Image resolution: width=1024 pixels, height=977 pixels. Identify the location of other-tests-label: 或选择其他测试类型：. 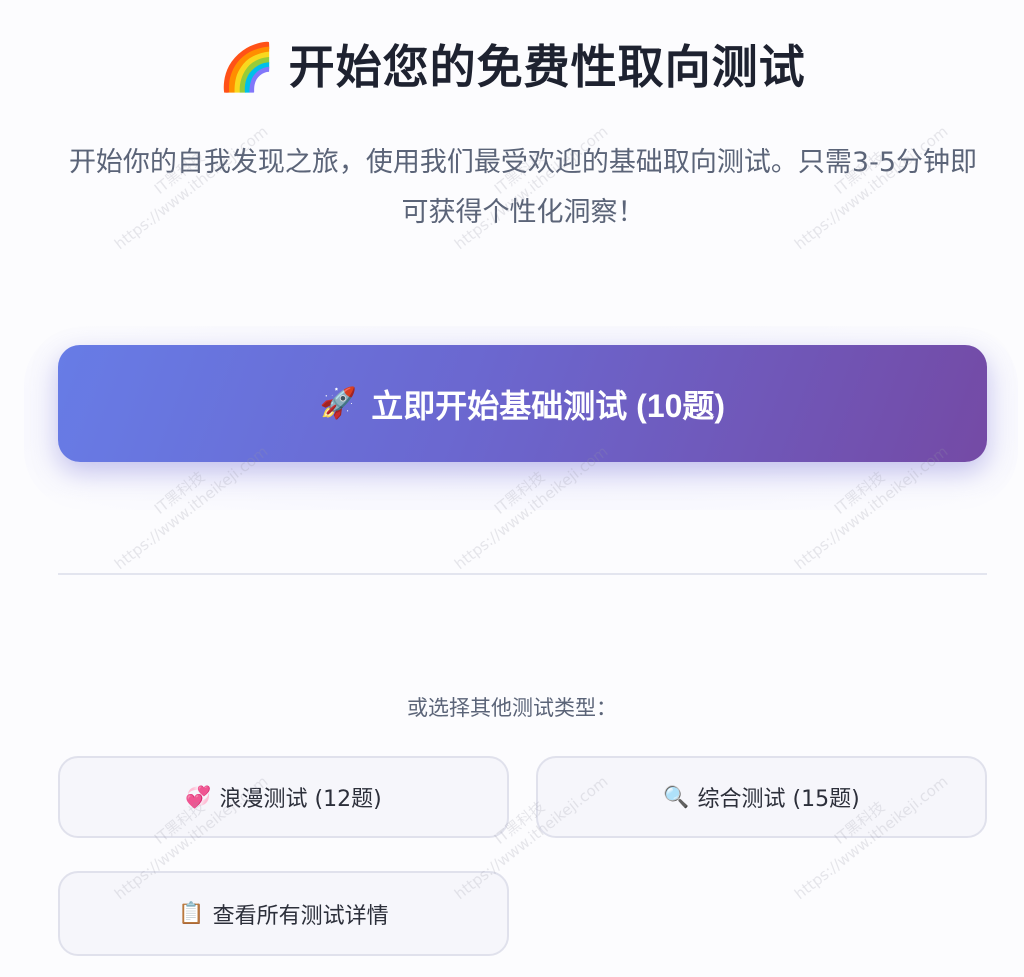
(512, 708).